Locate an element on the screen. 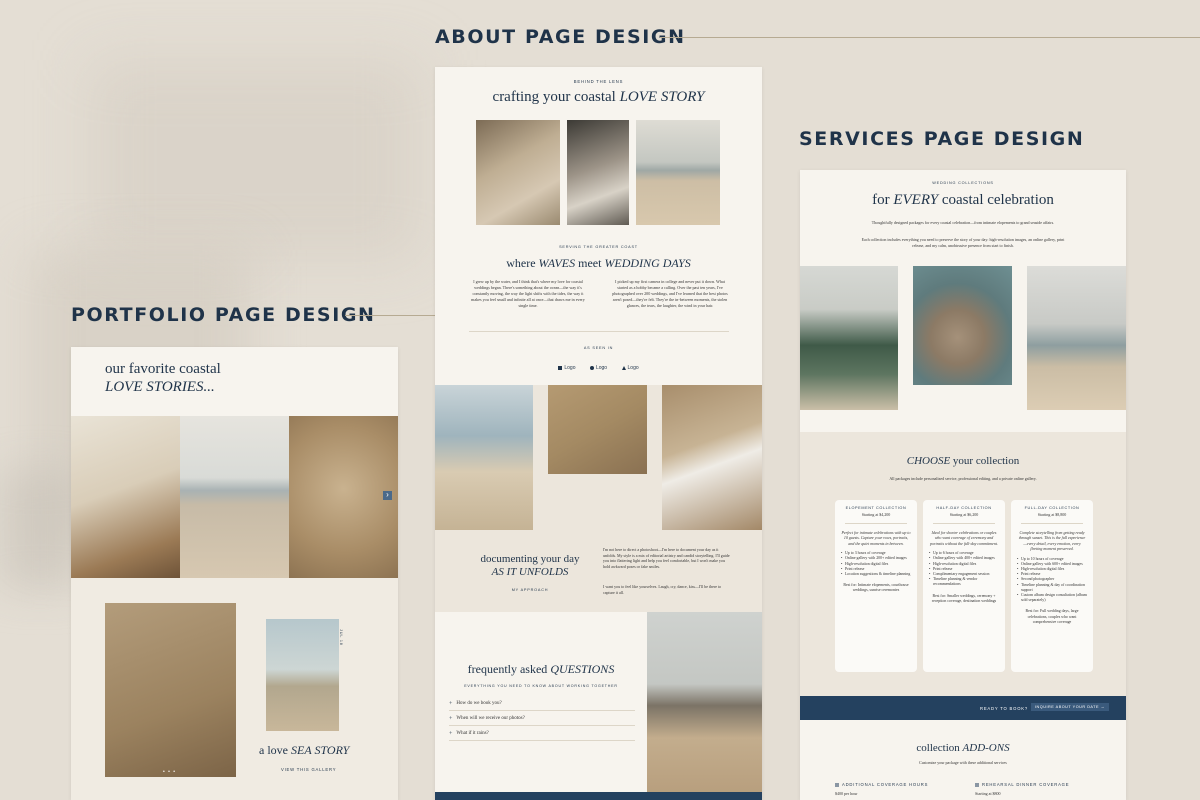 This screenshot has height=800, width=1200. about-title-emph: LOVE STORY is located at coordinates (662, 97).